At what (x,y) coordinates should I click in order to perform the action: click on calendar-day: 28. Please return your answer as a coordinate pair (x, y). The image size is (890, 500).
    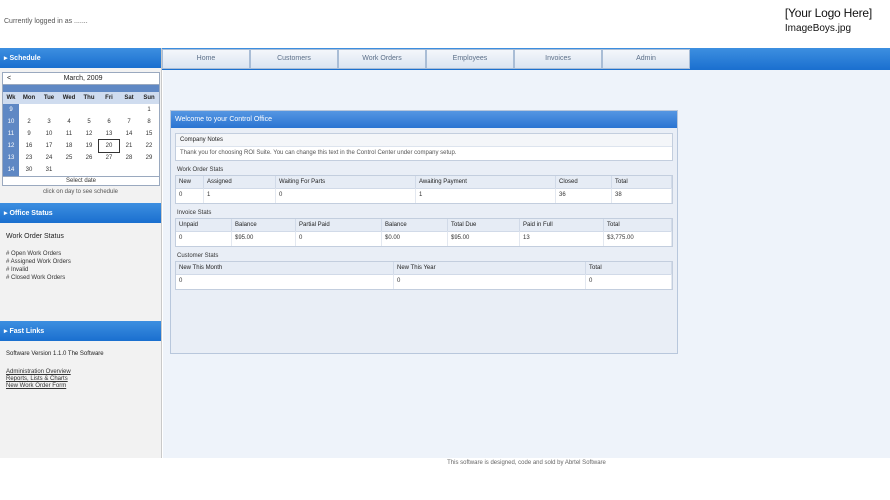
    Looking at the image, I should click on (129, 158).